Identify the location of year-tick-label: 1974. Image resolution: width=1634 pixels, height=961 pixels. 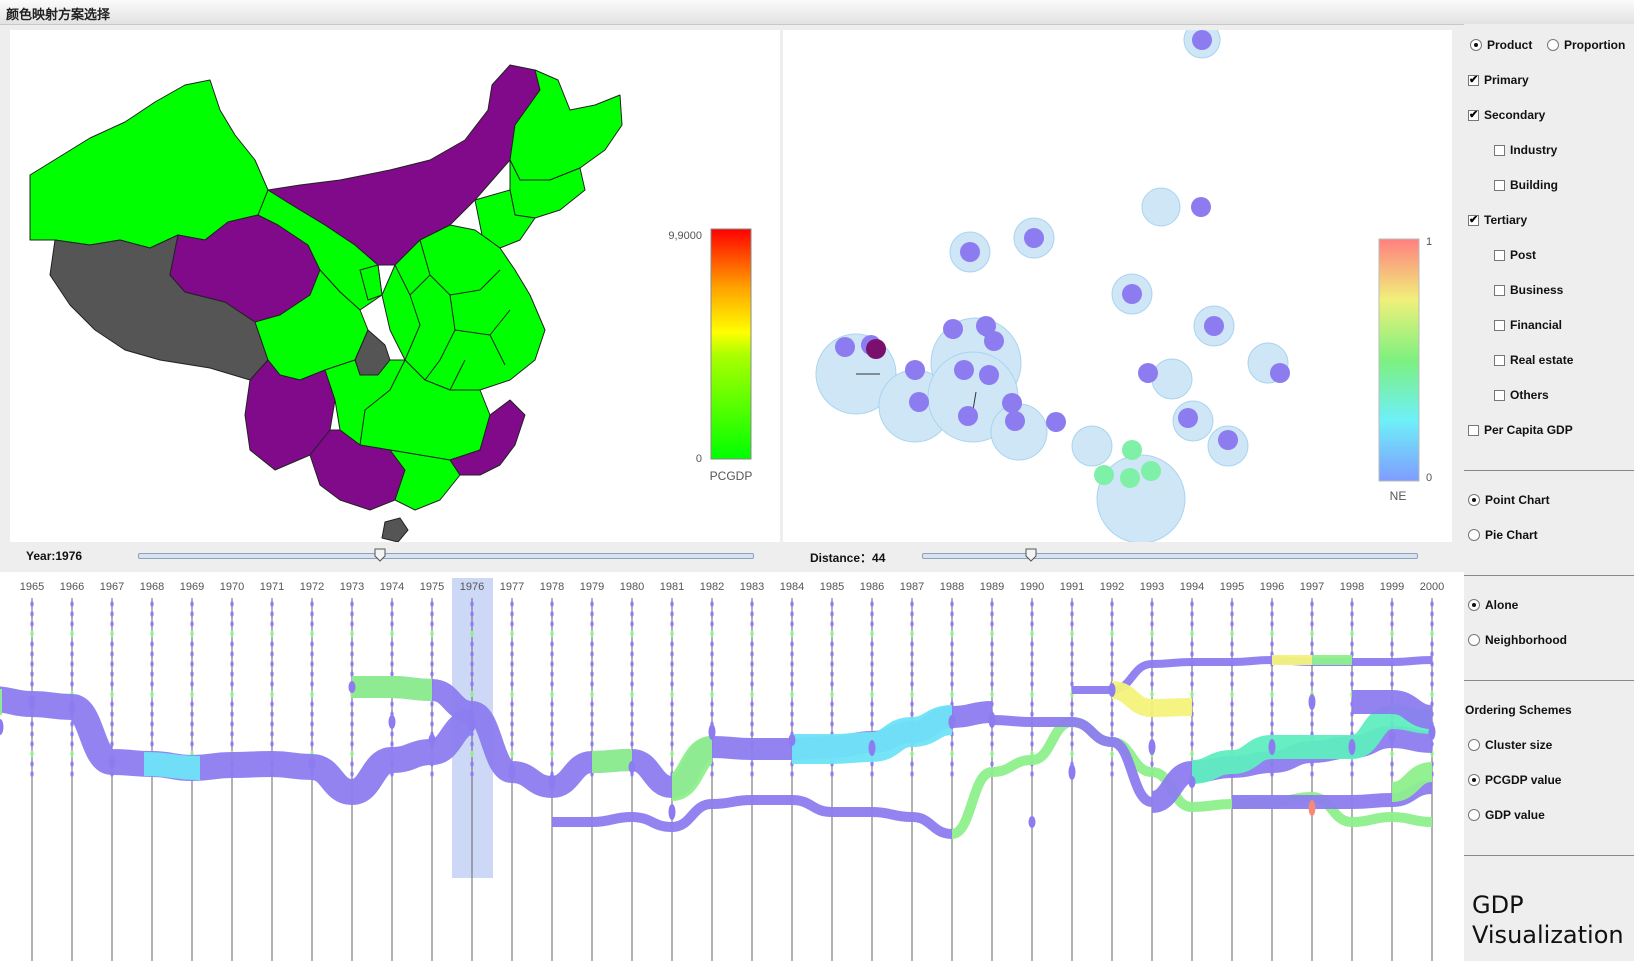
(392, 587).